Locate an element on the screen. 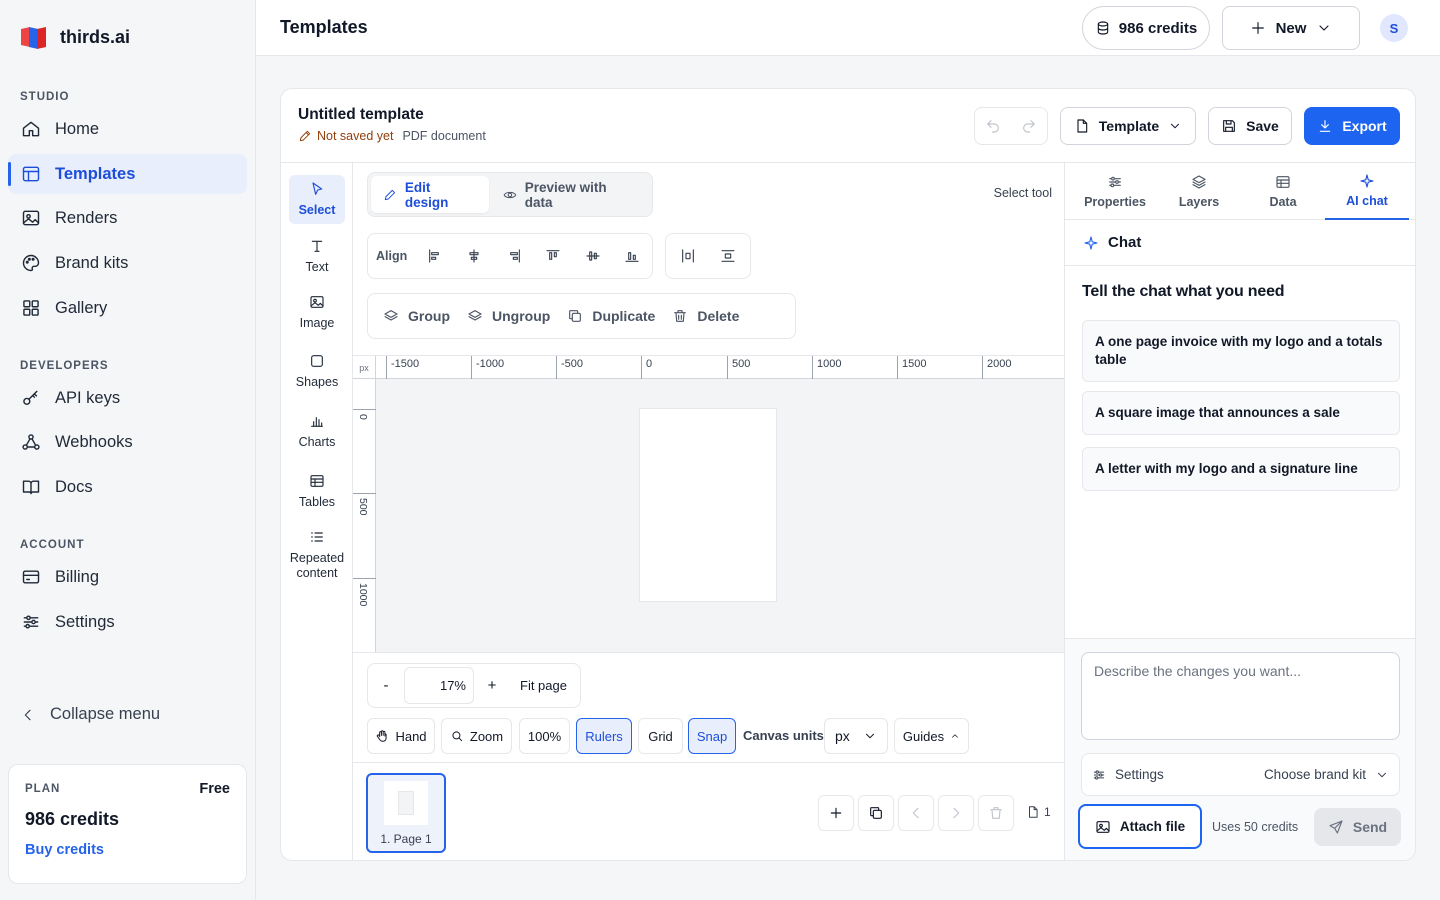 This screenshot has height=900, width=1440. chat-header: Chat is located at coordinates (1240, 243).